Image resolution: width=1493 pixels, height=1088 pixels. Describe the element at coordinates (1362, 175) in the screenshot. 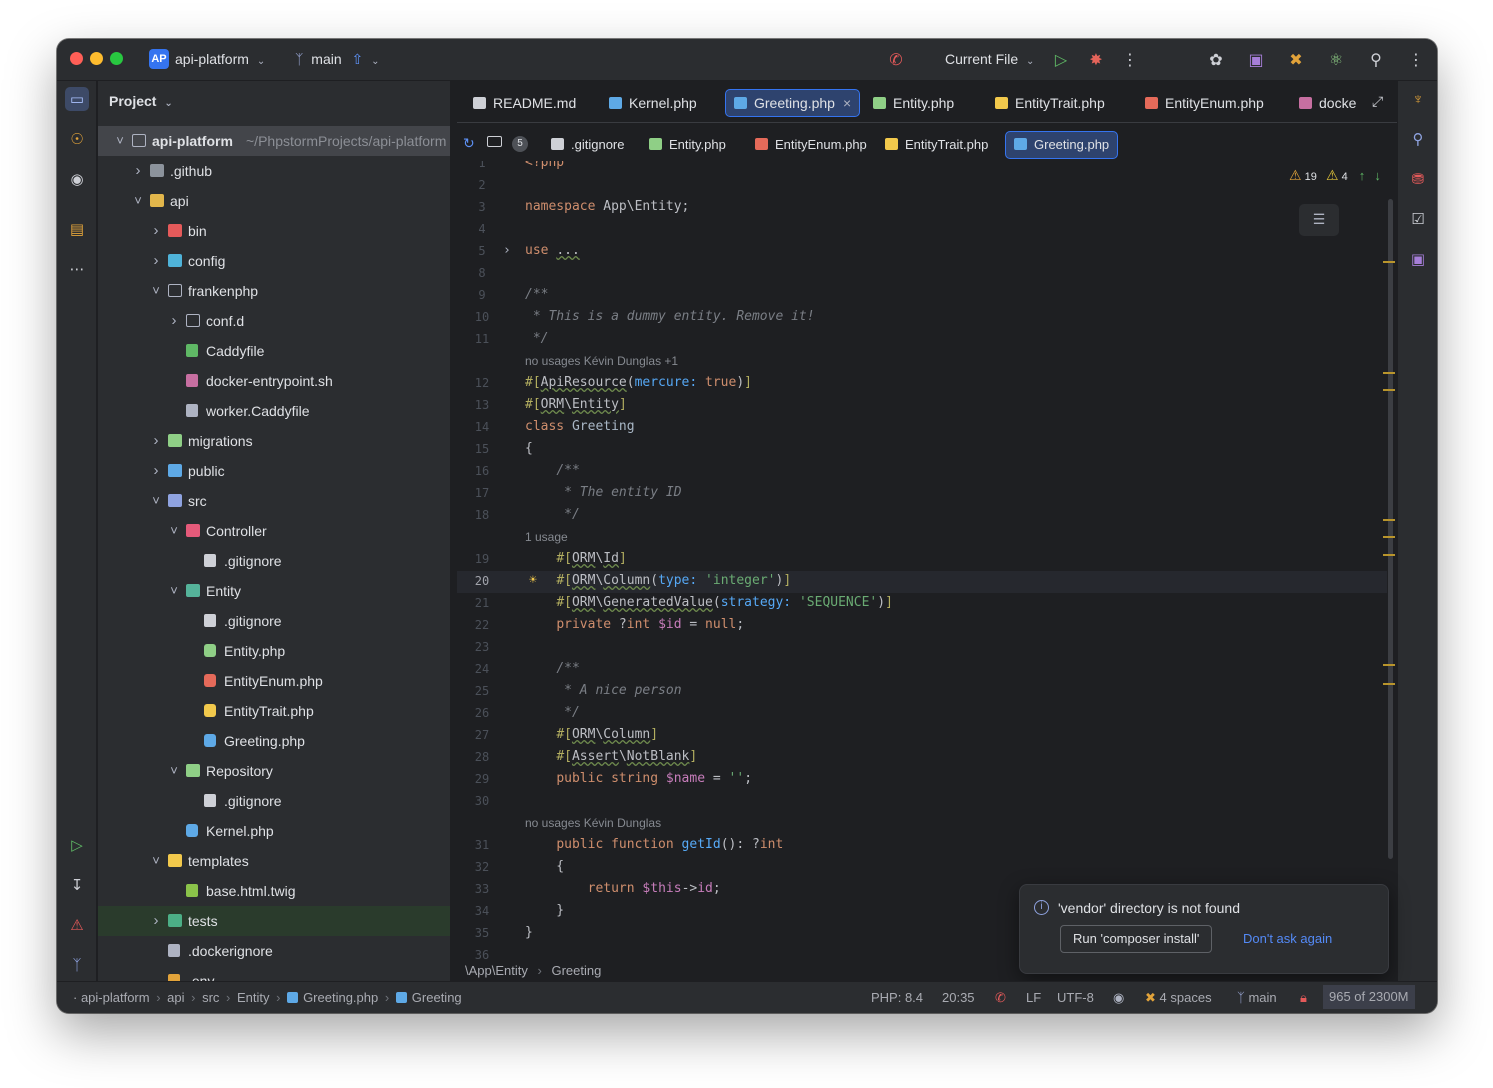

I see `prev-highlight-icon: ↑` at that location.